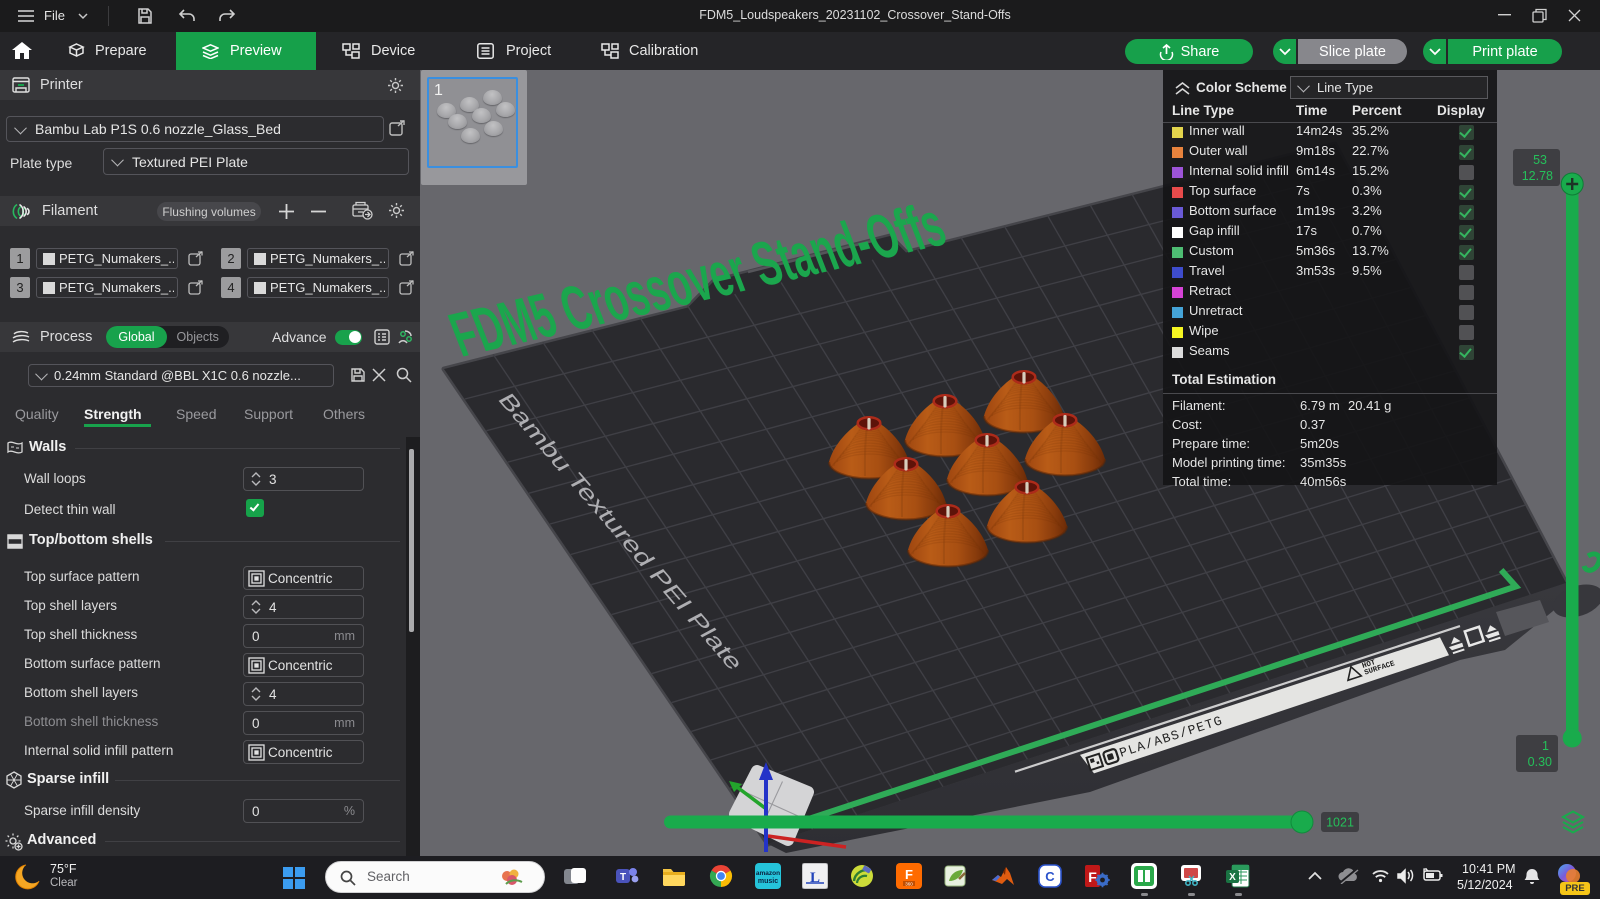  Describe the element at coordinates (1340, 823) in the screenshot. I see `svg-text: 1021` at that location.